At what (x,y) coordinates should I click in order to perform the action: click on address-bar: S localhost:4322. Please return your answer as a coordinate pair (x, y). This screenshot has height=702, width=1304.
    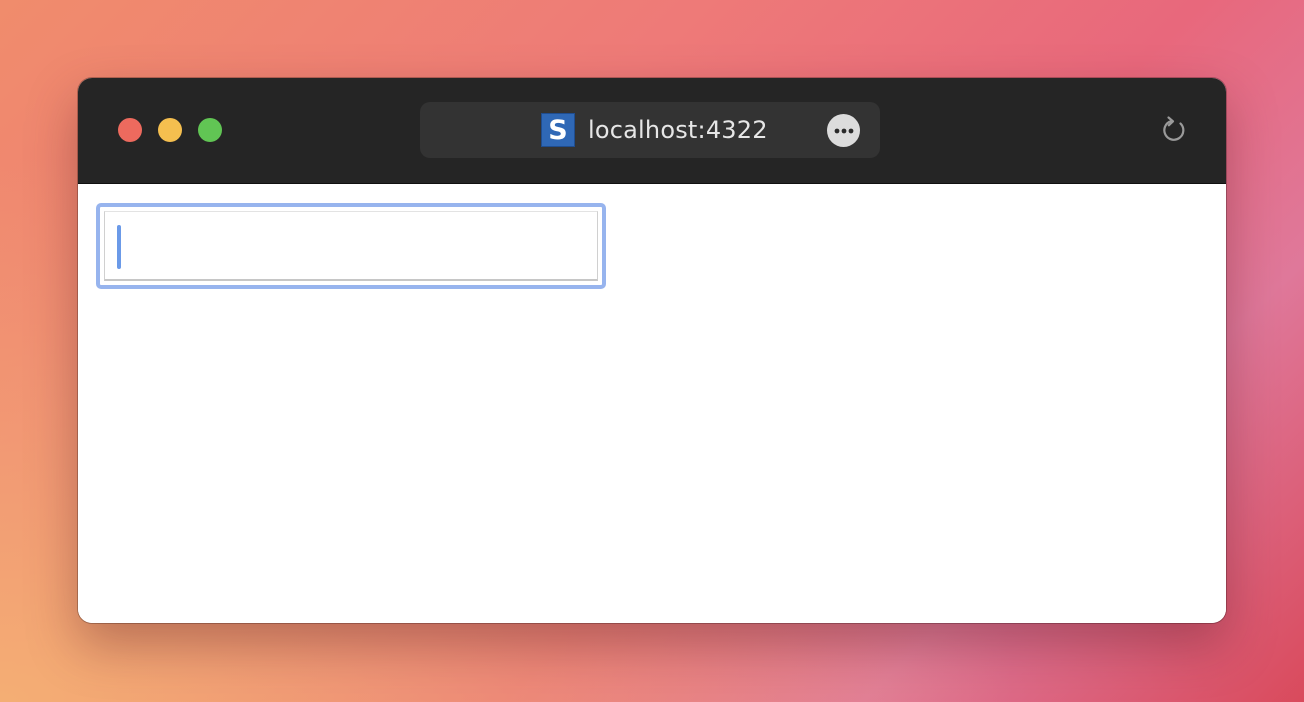
    Looking at the image, I should click on (650, 130).